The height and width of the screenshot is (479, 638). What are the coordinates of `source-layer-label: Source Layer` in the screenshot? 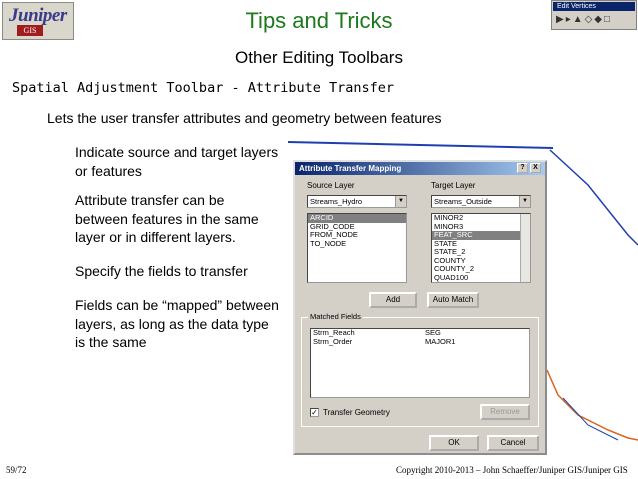 It's located at (331, 185).